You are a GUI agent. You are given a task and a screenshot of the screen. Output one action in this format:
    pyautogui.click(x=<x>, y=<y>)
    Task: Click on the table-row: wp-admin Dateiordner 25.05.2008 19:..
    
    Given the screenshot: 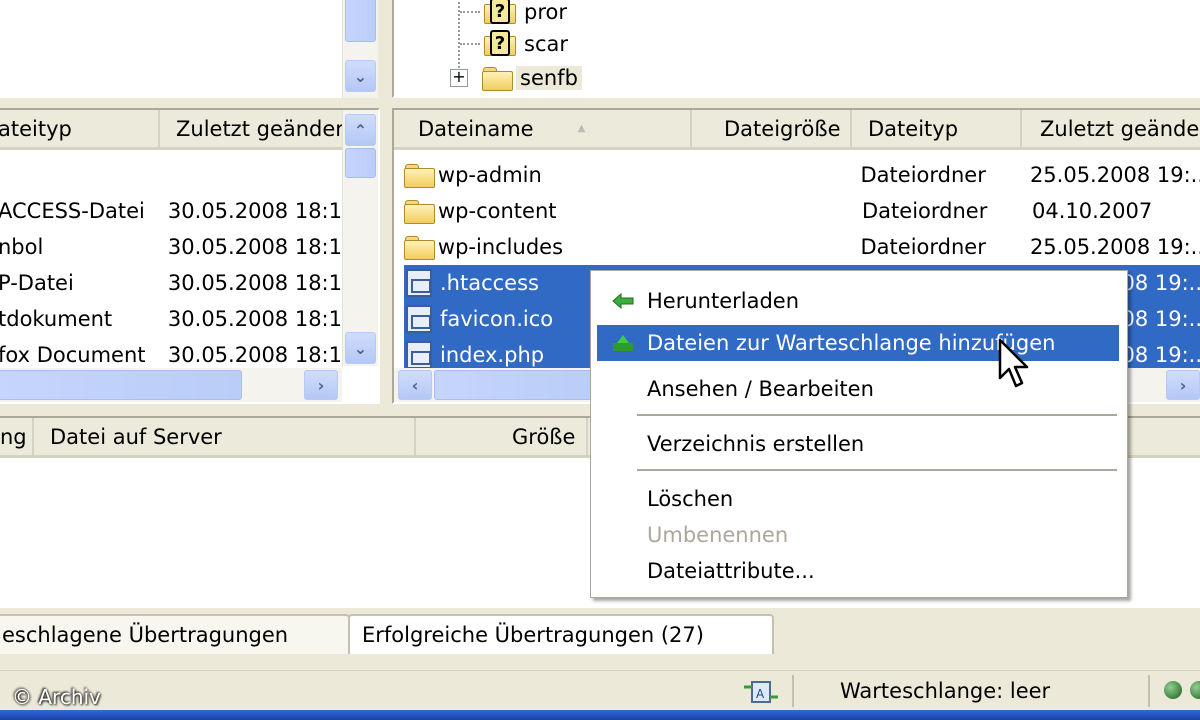 What is the action you would take?
    pyautogui.click(x=802, y=175)
    